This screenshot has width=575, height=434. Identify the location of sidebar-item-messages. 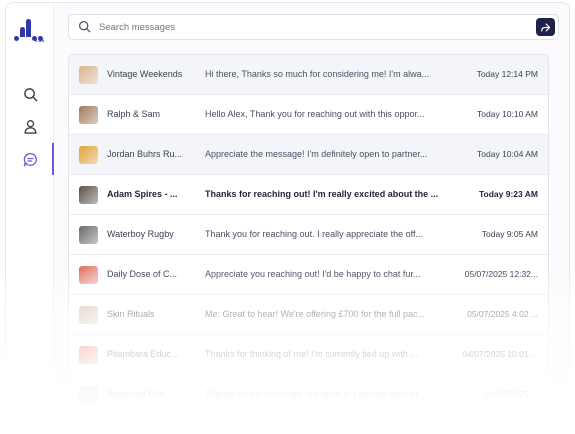
(30, 159).